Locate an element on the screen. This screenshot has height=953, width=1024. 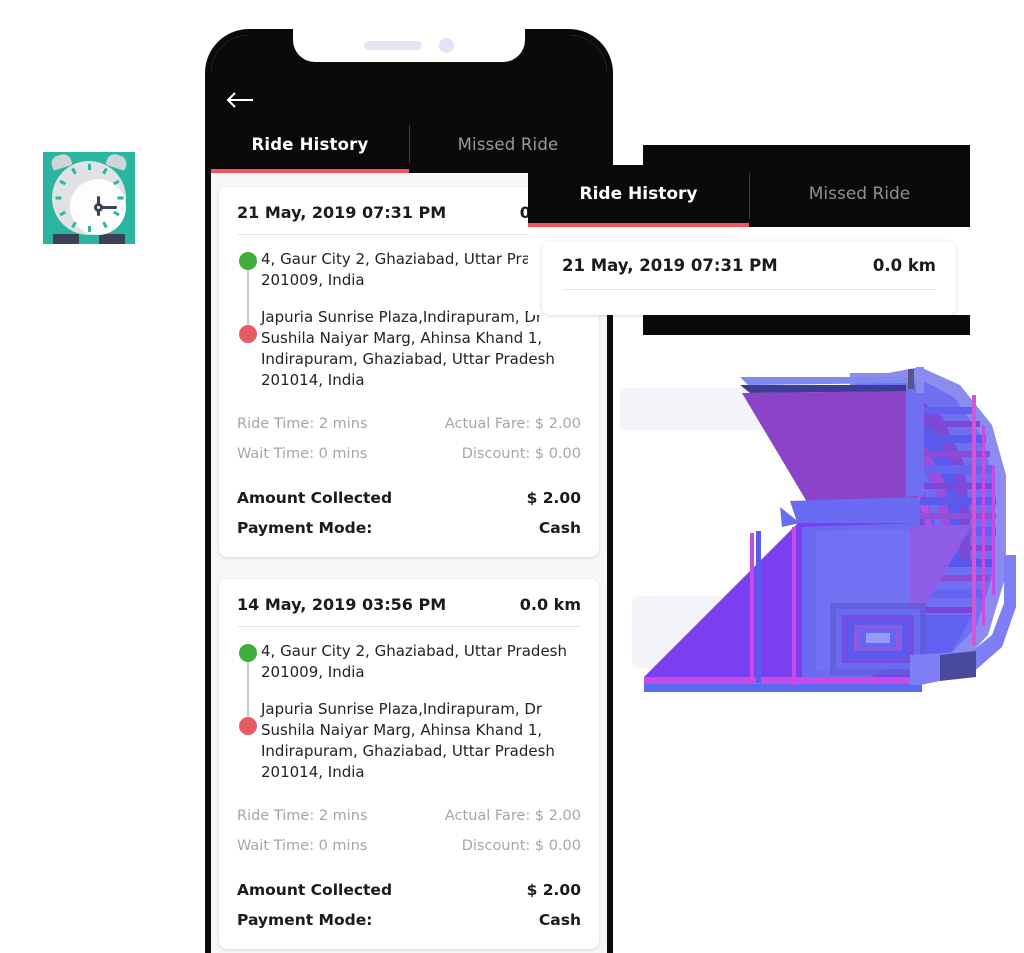
overlay-ride-card: 21 May, 2019 07:31 PM 0.0 km is located at coordinates (749, 278).